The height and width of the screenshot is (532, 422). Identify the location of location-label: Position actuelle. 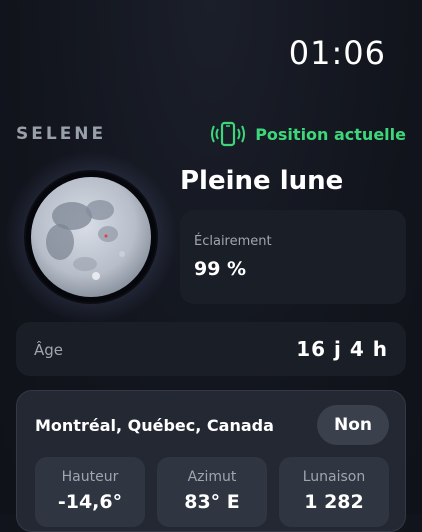
(330, 134).